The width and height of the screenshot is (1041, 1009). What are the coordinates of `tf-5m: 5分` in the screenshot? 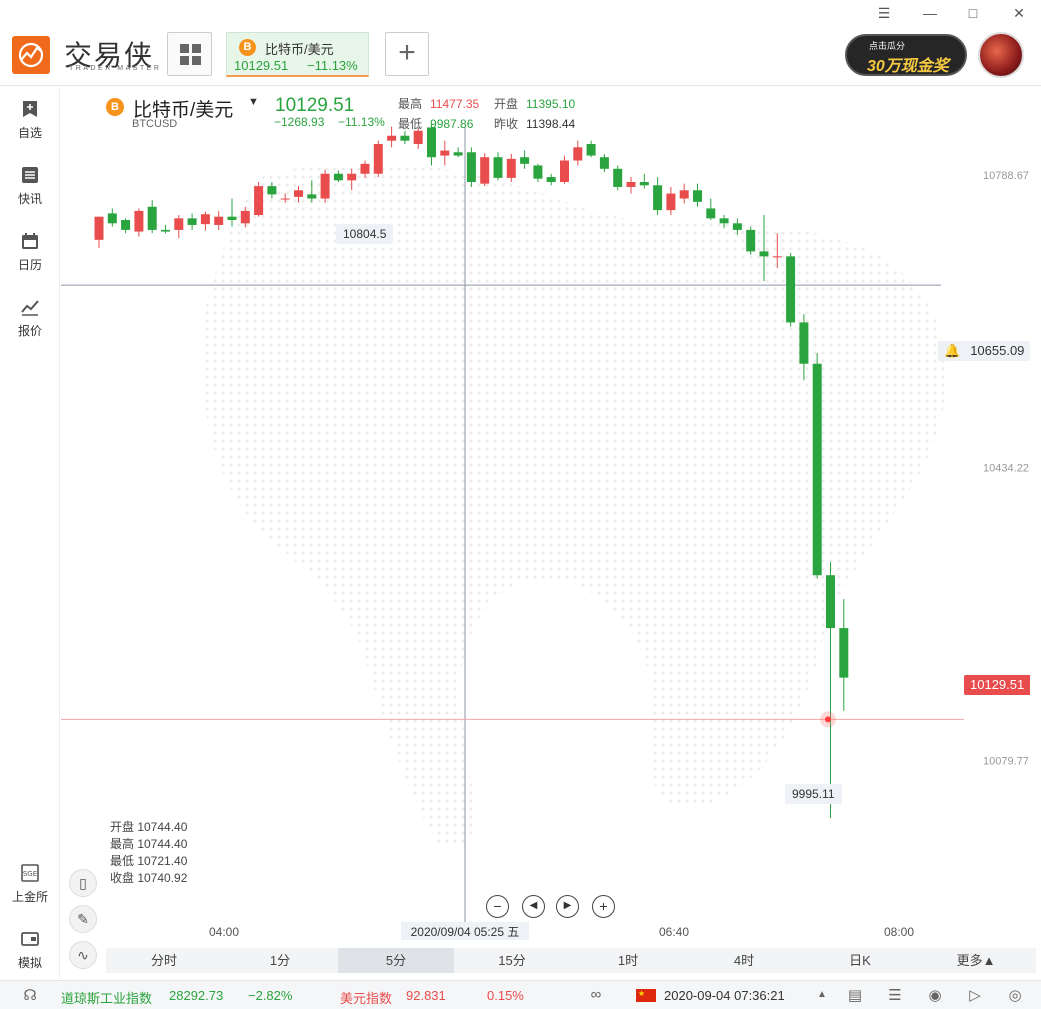 It's located at (396, 960).